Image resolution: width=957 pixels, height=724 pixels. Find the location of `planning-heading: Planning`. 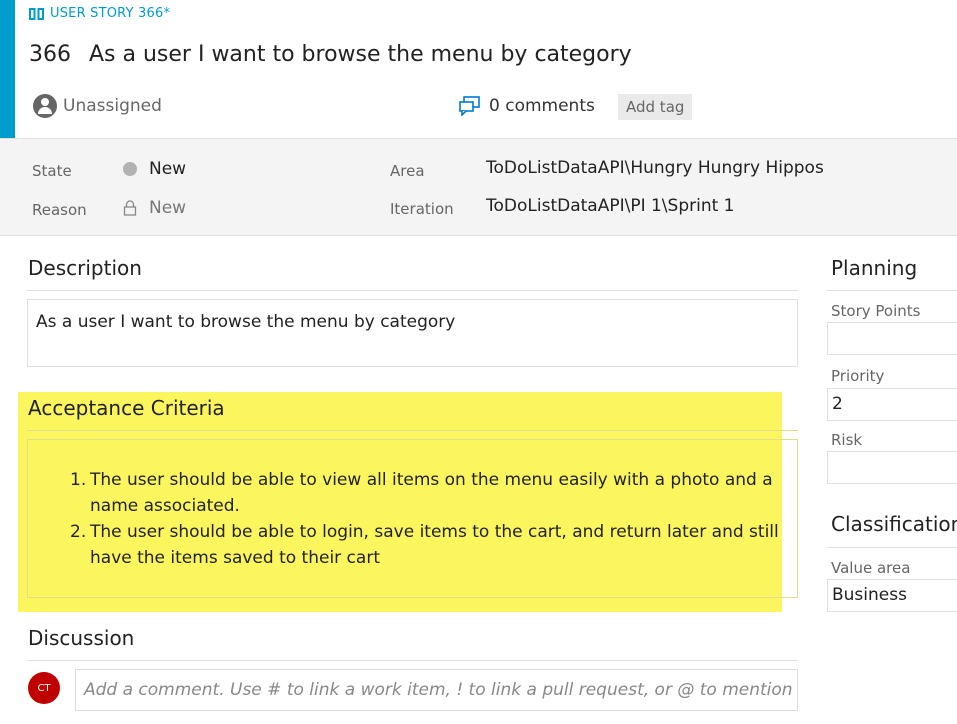

planning-heading: Planning is located at coordinates (874, 268).